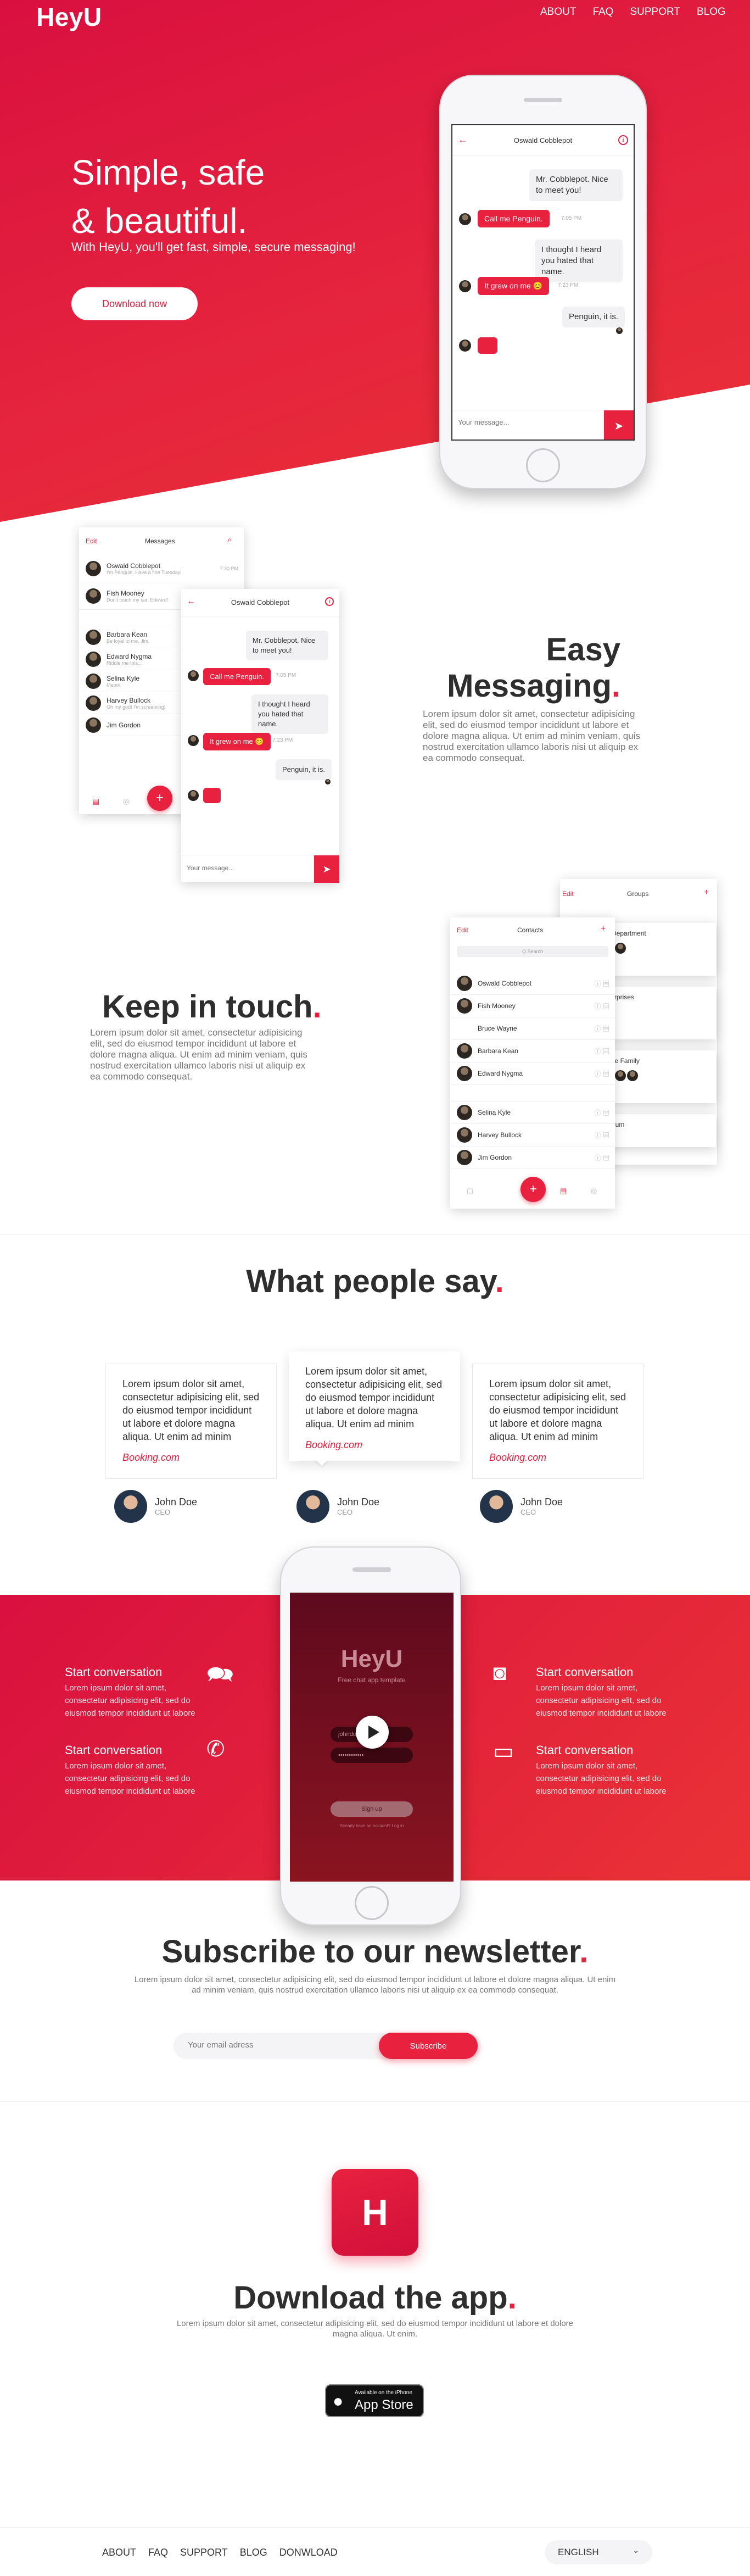 The width and height of the screenshot is (750, 2576). What do you see at coordinates (428, 2046) in the screenshot?
I see `subscribe-button: Subscribe` at bounding box center [428, 2046].